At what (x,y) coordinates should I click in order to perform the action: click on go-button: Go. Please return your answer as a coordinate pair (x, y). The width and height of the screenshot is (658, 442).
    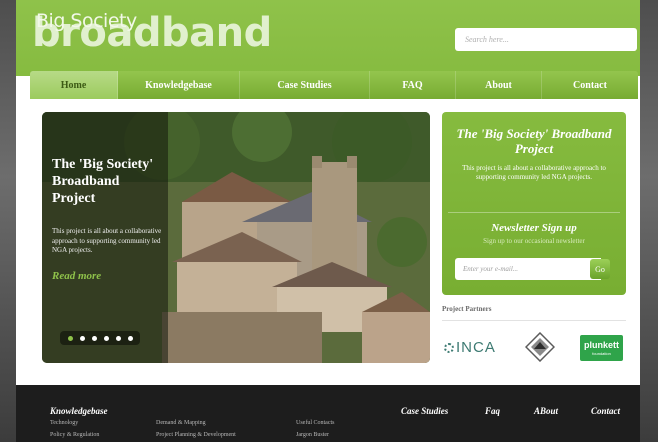
    Looking at the image, I should click on (600, 269).